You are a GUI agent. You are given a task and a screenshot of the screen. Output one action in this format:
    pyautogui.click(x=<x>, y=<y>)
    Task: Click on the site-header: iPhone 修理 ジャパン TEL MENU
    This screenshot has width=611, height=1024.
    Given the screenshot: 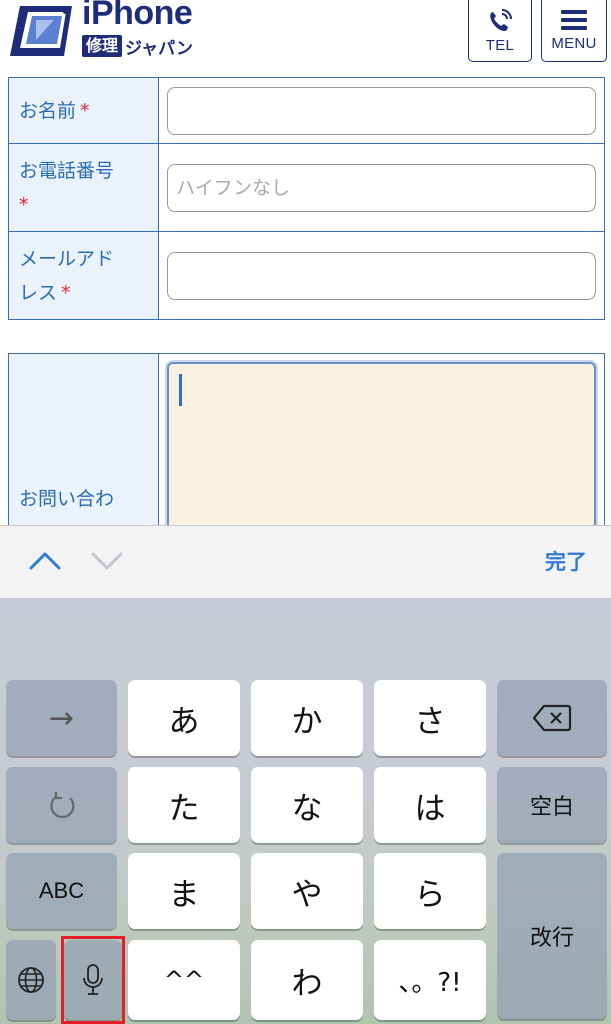 What is the action you would take?
    pyautogui.click(x=305, y=36)
    